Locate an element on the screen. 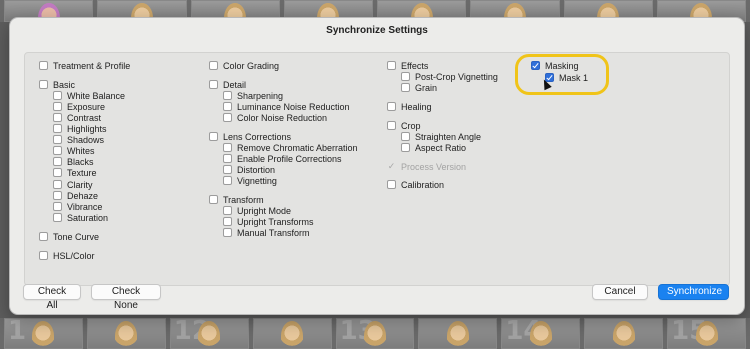 This screenshot has height=349, width=750. checkbox-whites: Whites is located at coordinates (74, 150).